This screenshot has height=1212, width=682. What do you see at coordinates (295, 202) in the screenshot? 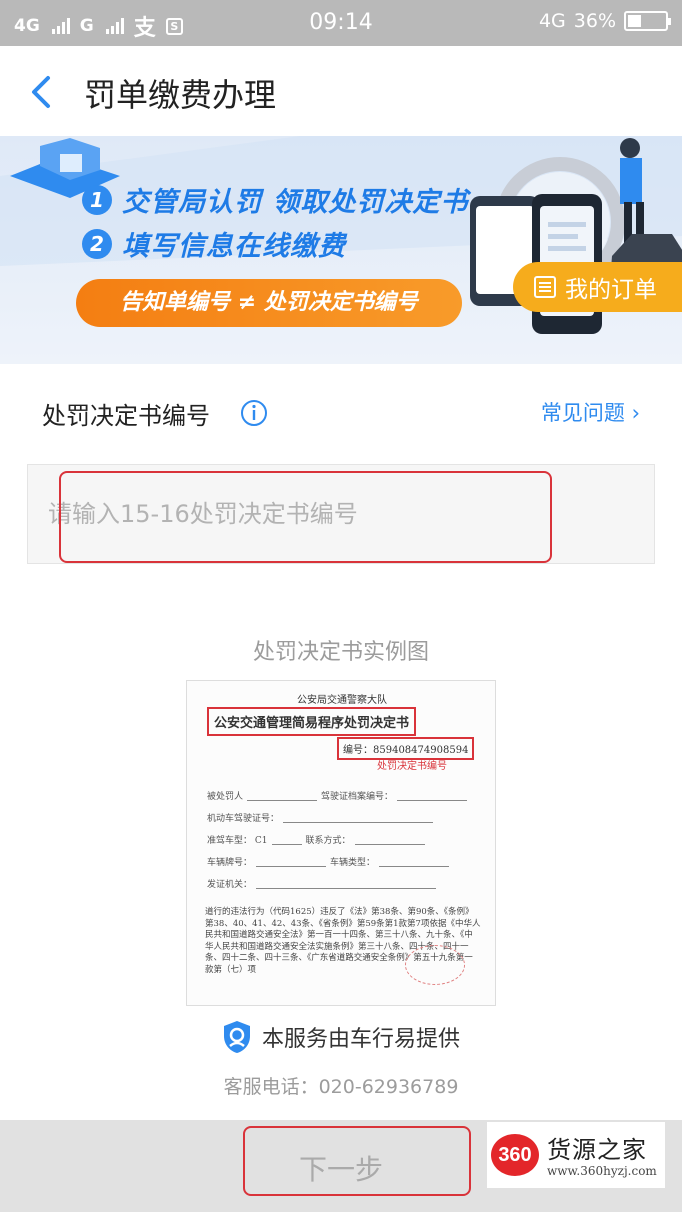
I see `step-1-text: 交管局认罚 领取处罚决定书` at bounding box center [295, 202].